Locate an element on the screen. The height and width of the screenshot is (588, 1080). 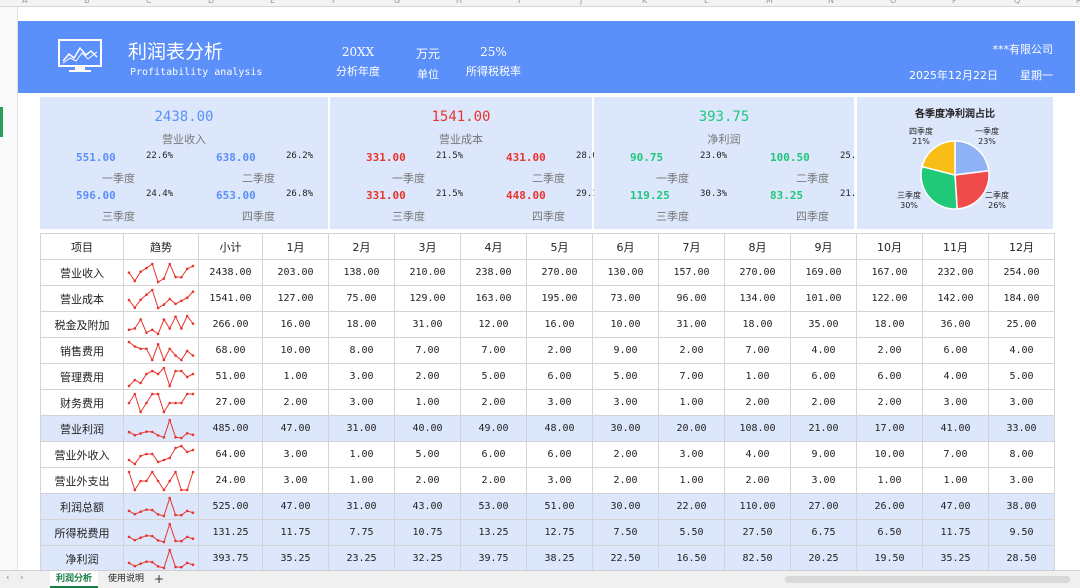
month-cell: 238.00 is located at coordinates (493, 272).